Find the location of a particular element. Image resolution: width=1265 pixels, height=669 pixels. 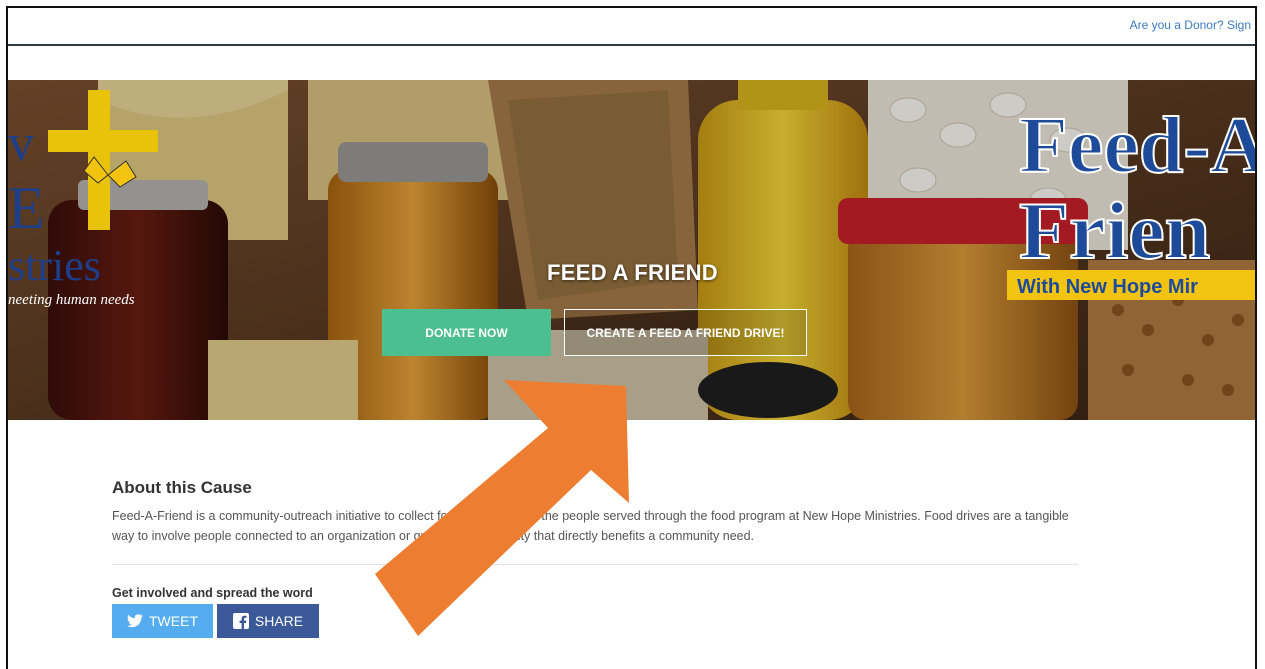

svg-text: E is located at coordinates (26, 208).